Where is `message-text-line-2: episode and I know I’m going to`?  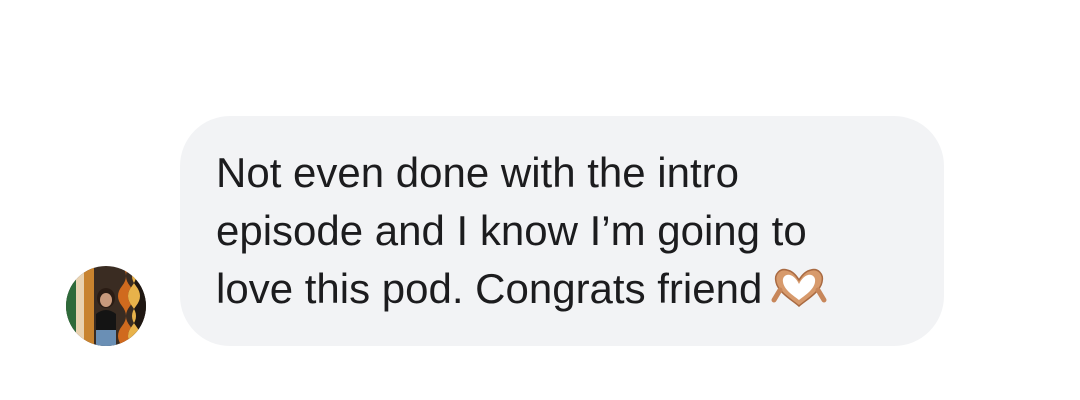
message-text-line-2: episode and I know I’m going to is located at coordinates (511, 230).